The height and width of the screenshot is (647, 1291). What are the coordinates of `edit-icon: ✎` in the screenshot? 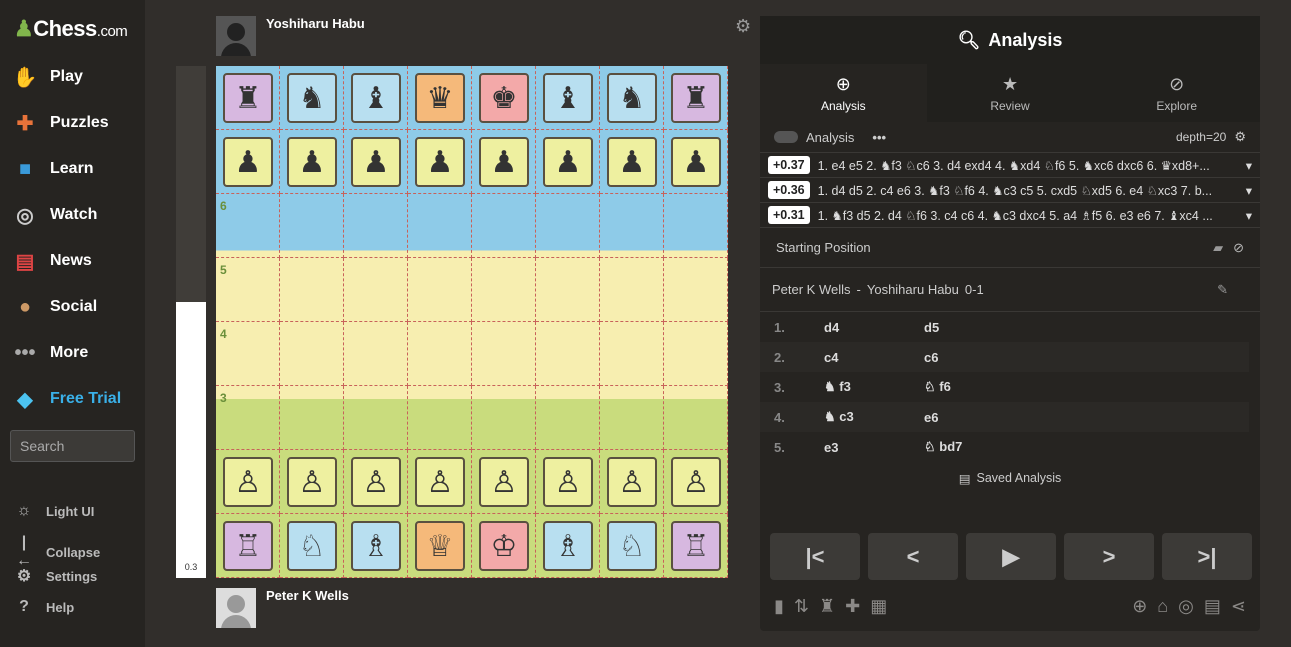 It's located at (1222, 290).